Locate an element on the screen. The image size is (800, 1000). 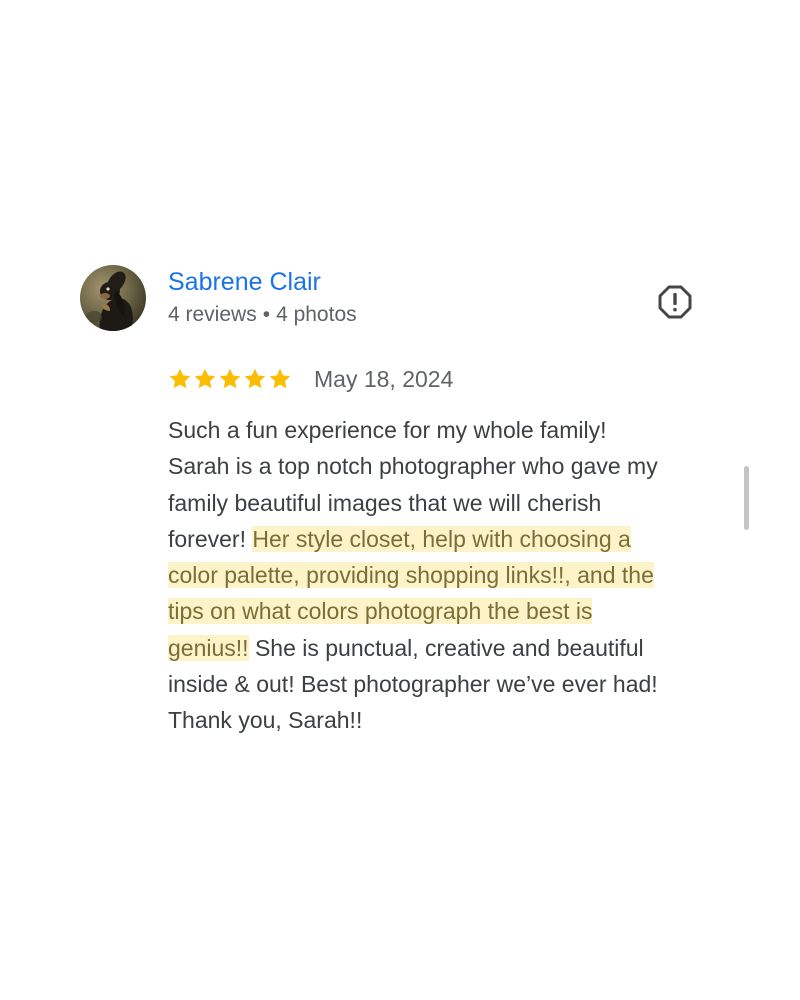
photo-count: 4 photos is located at coordinates (316, 314).